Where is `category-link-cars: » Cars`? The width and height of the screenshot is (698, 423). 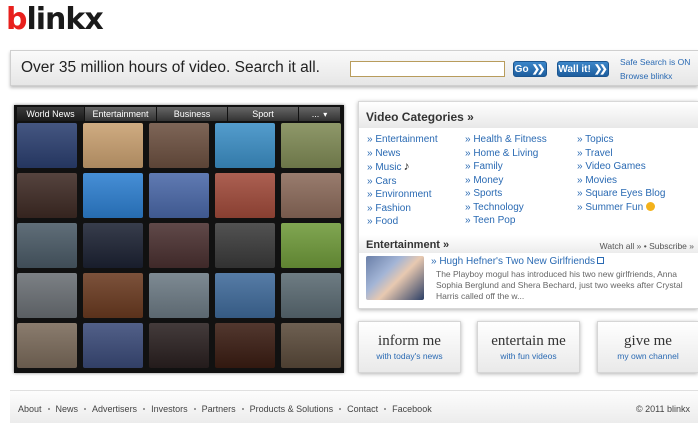
category-link-cars: » Cars is located at coordinates (416, 182).